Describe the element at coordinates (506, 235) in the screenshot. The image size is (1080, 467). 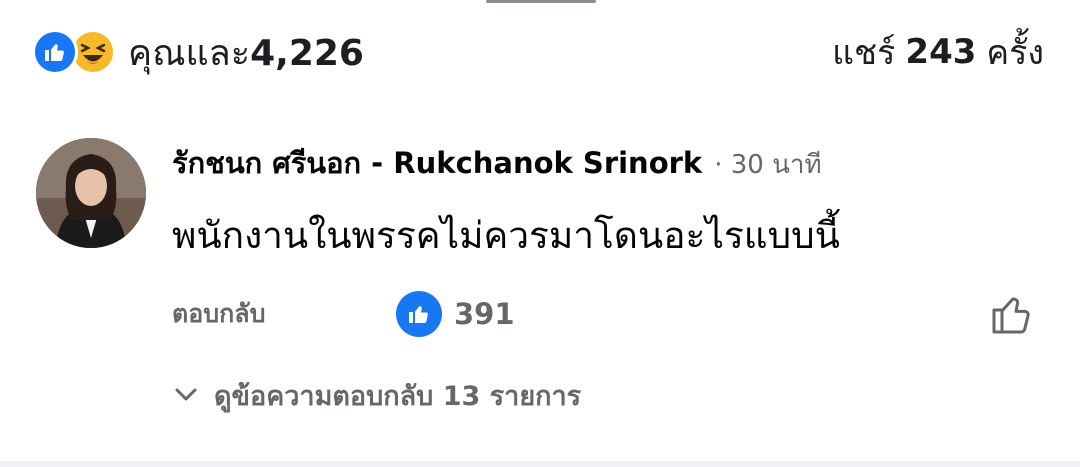
I see `comment-text: พนักงานในพรรคไม่ควรมาโดนอะไรแบบนี้` at that location.